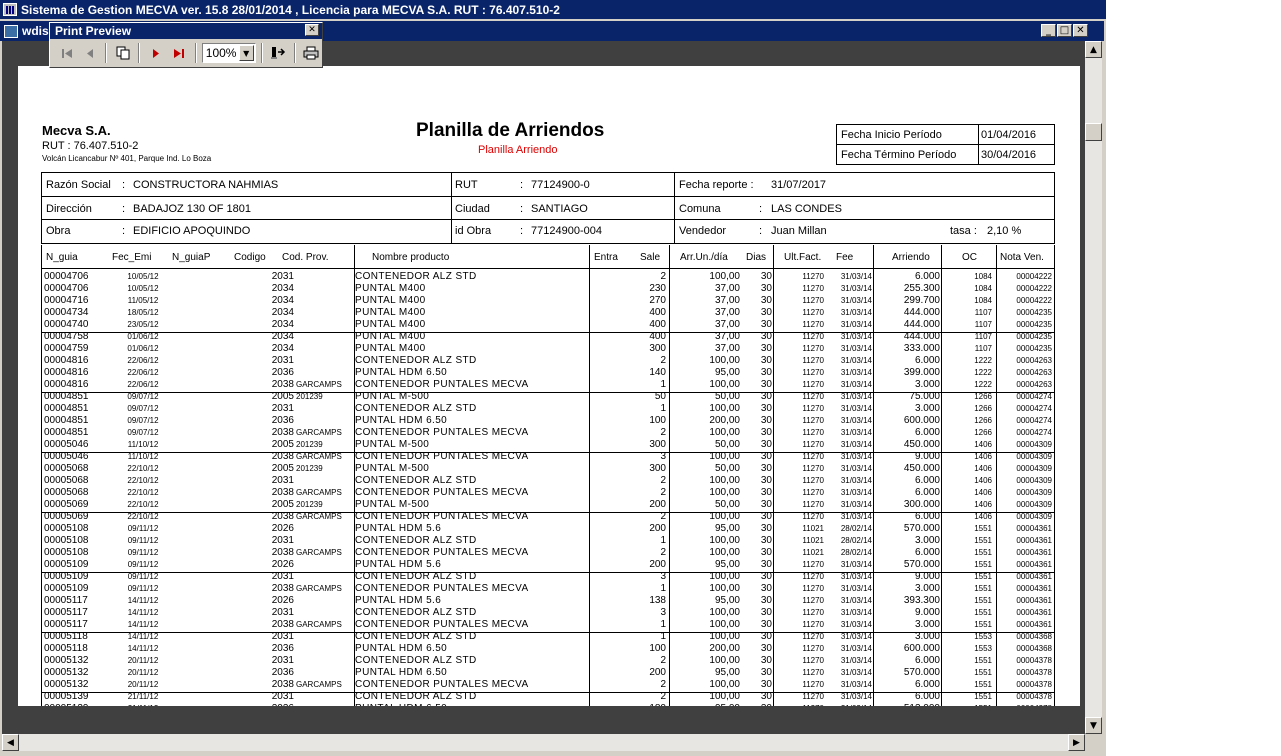 The height and width of the screenshot is (756, 1281). Describe the element at coordinates (282, 348) in the screenshot. I see `table-cell: 2034` at that location.